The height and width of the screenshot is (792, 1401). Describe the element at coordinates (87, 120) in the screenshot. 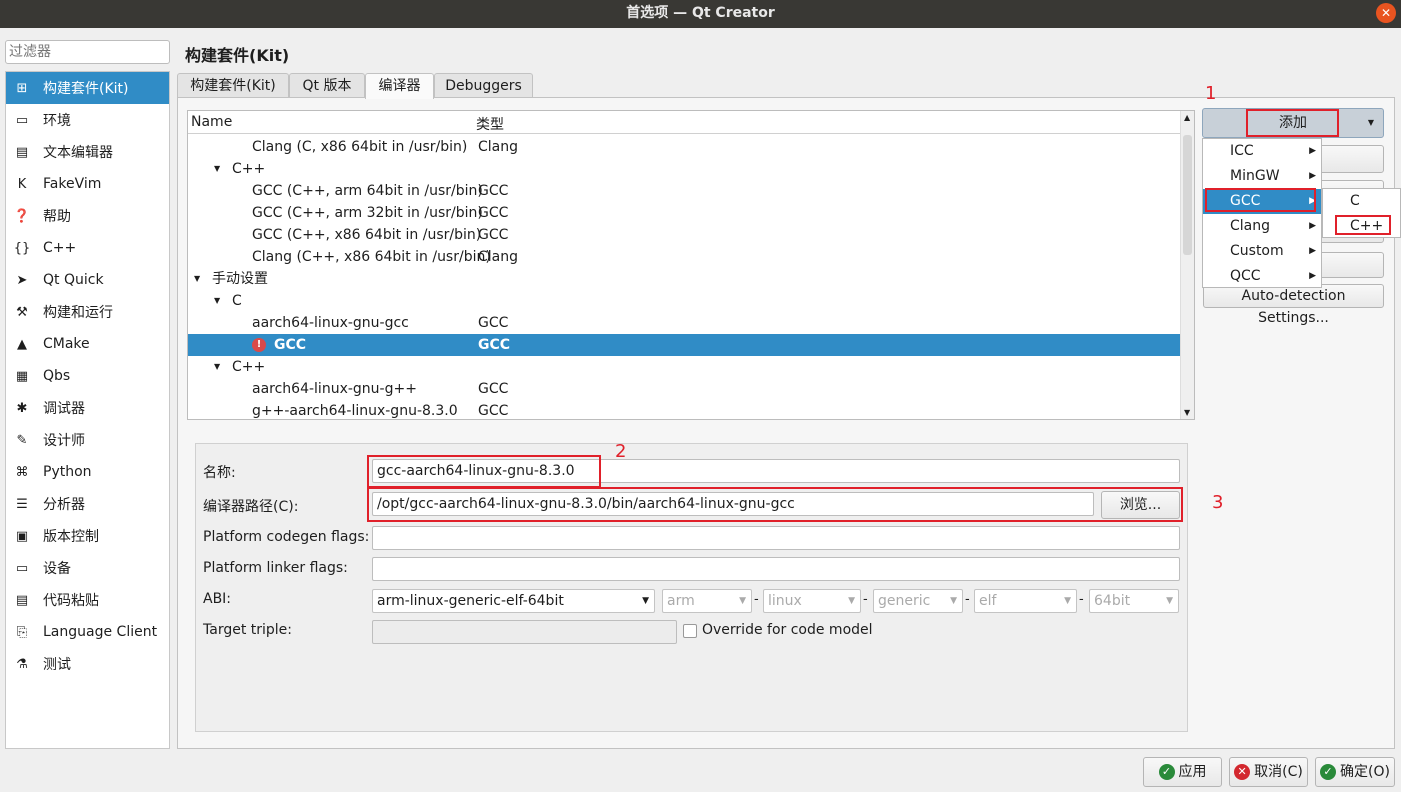

I see `sidebar-item: ▭ 环境` at that location.